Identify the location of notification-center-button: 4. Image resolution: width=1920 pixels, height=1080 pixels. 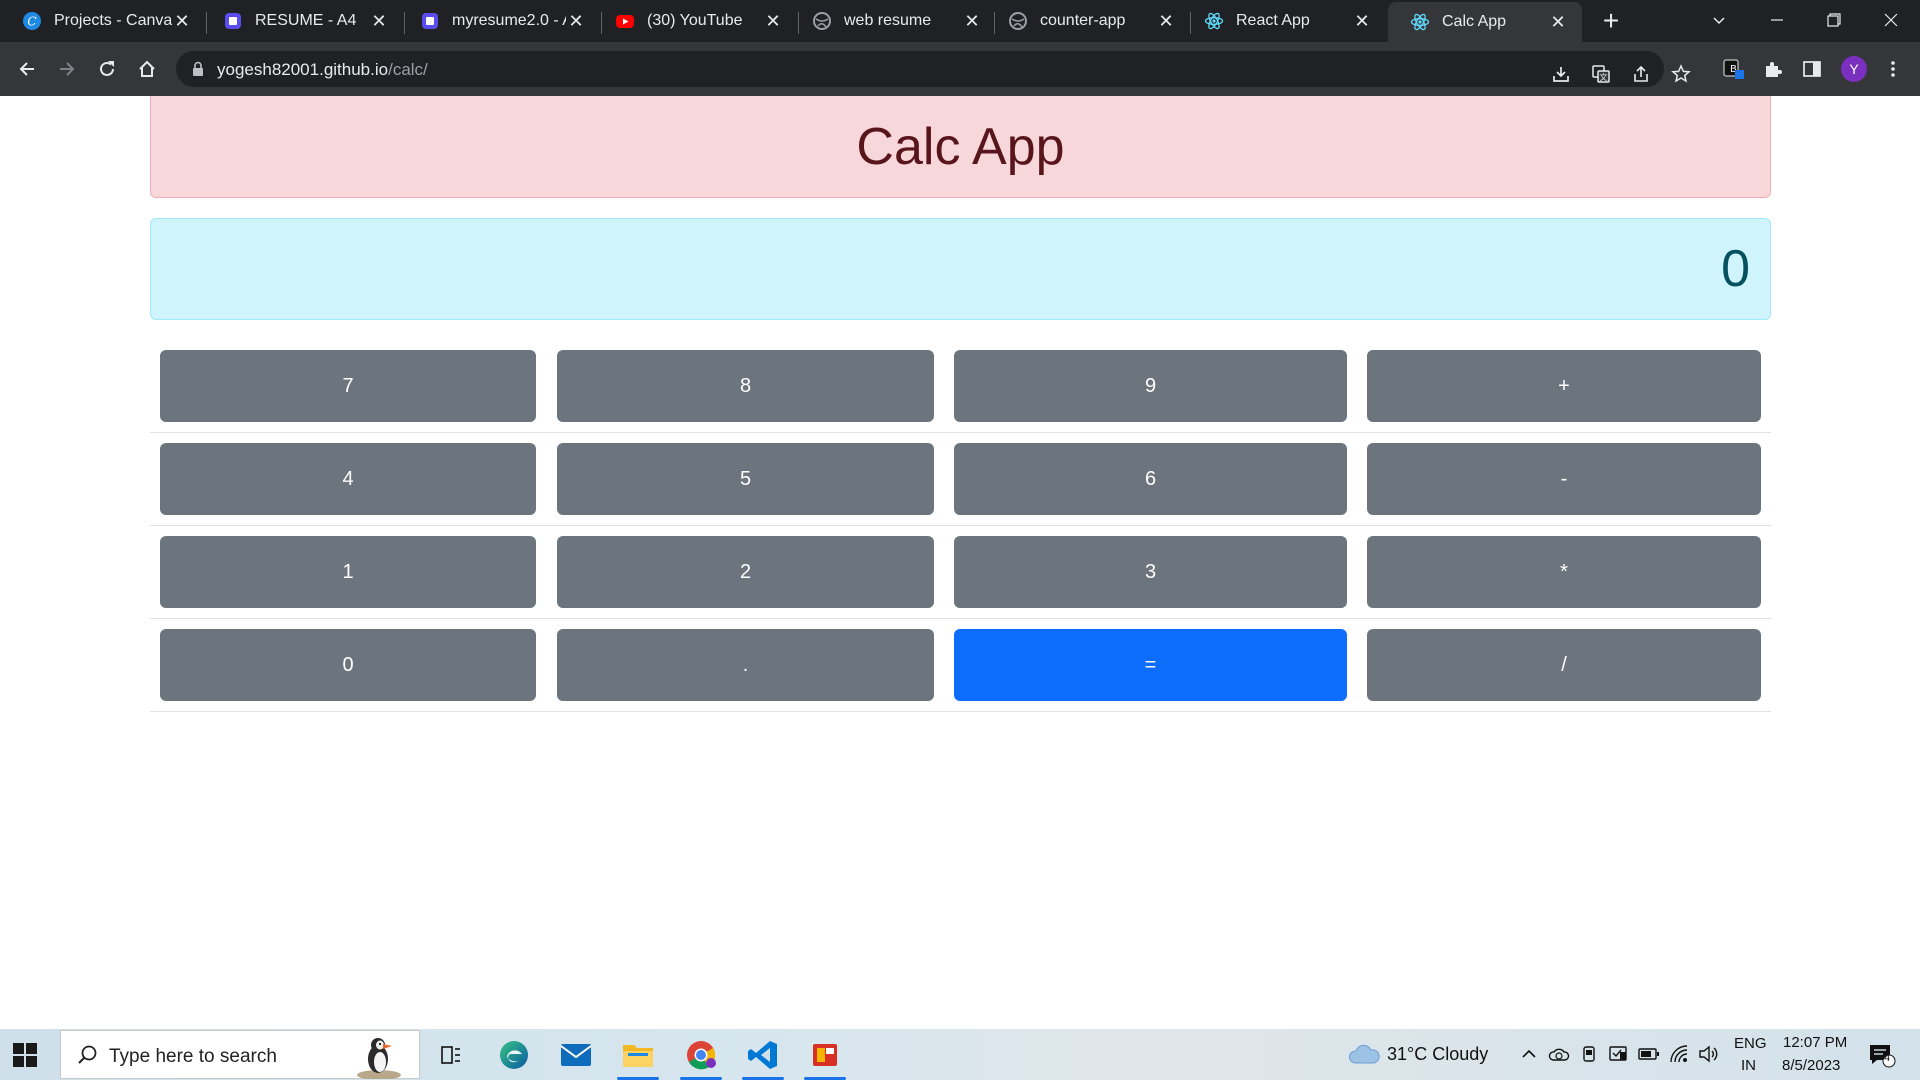
(1882, 1055).